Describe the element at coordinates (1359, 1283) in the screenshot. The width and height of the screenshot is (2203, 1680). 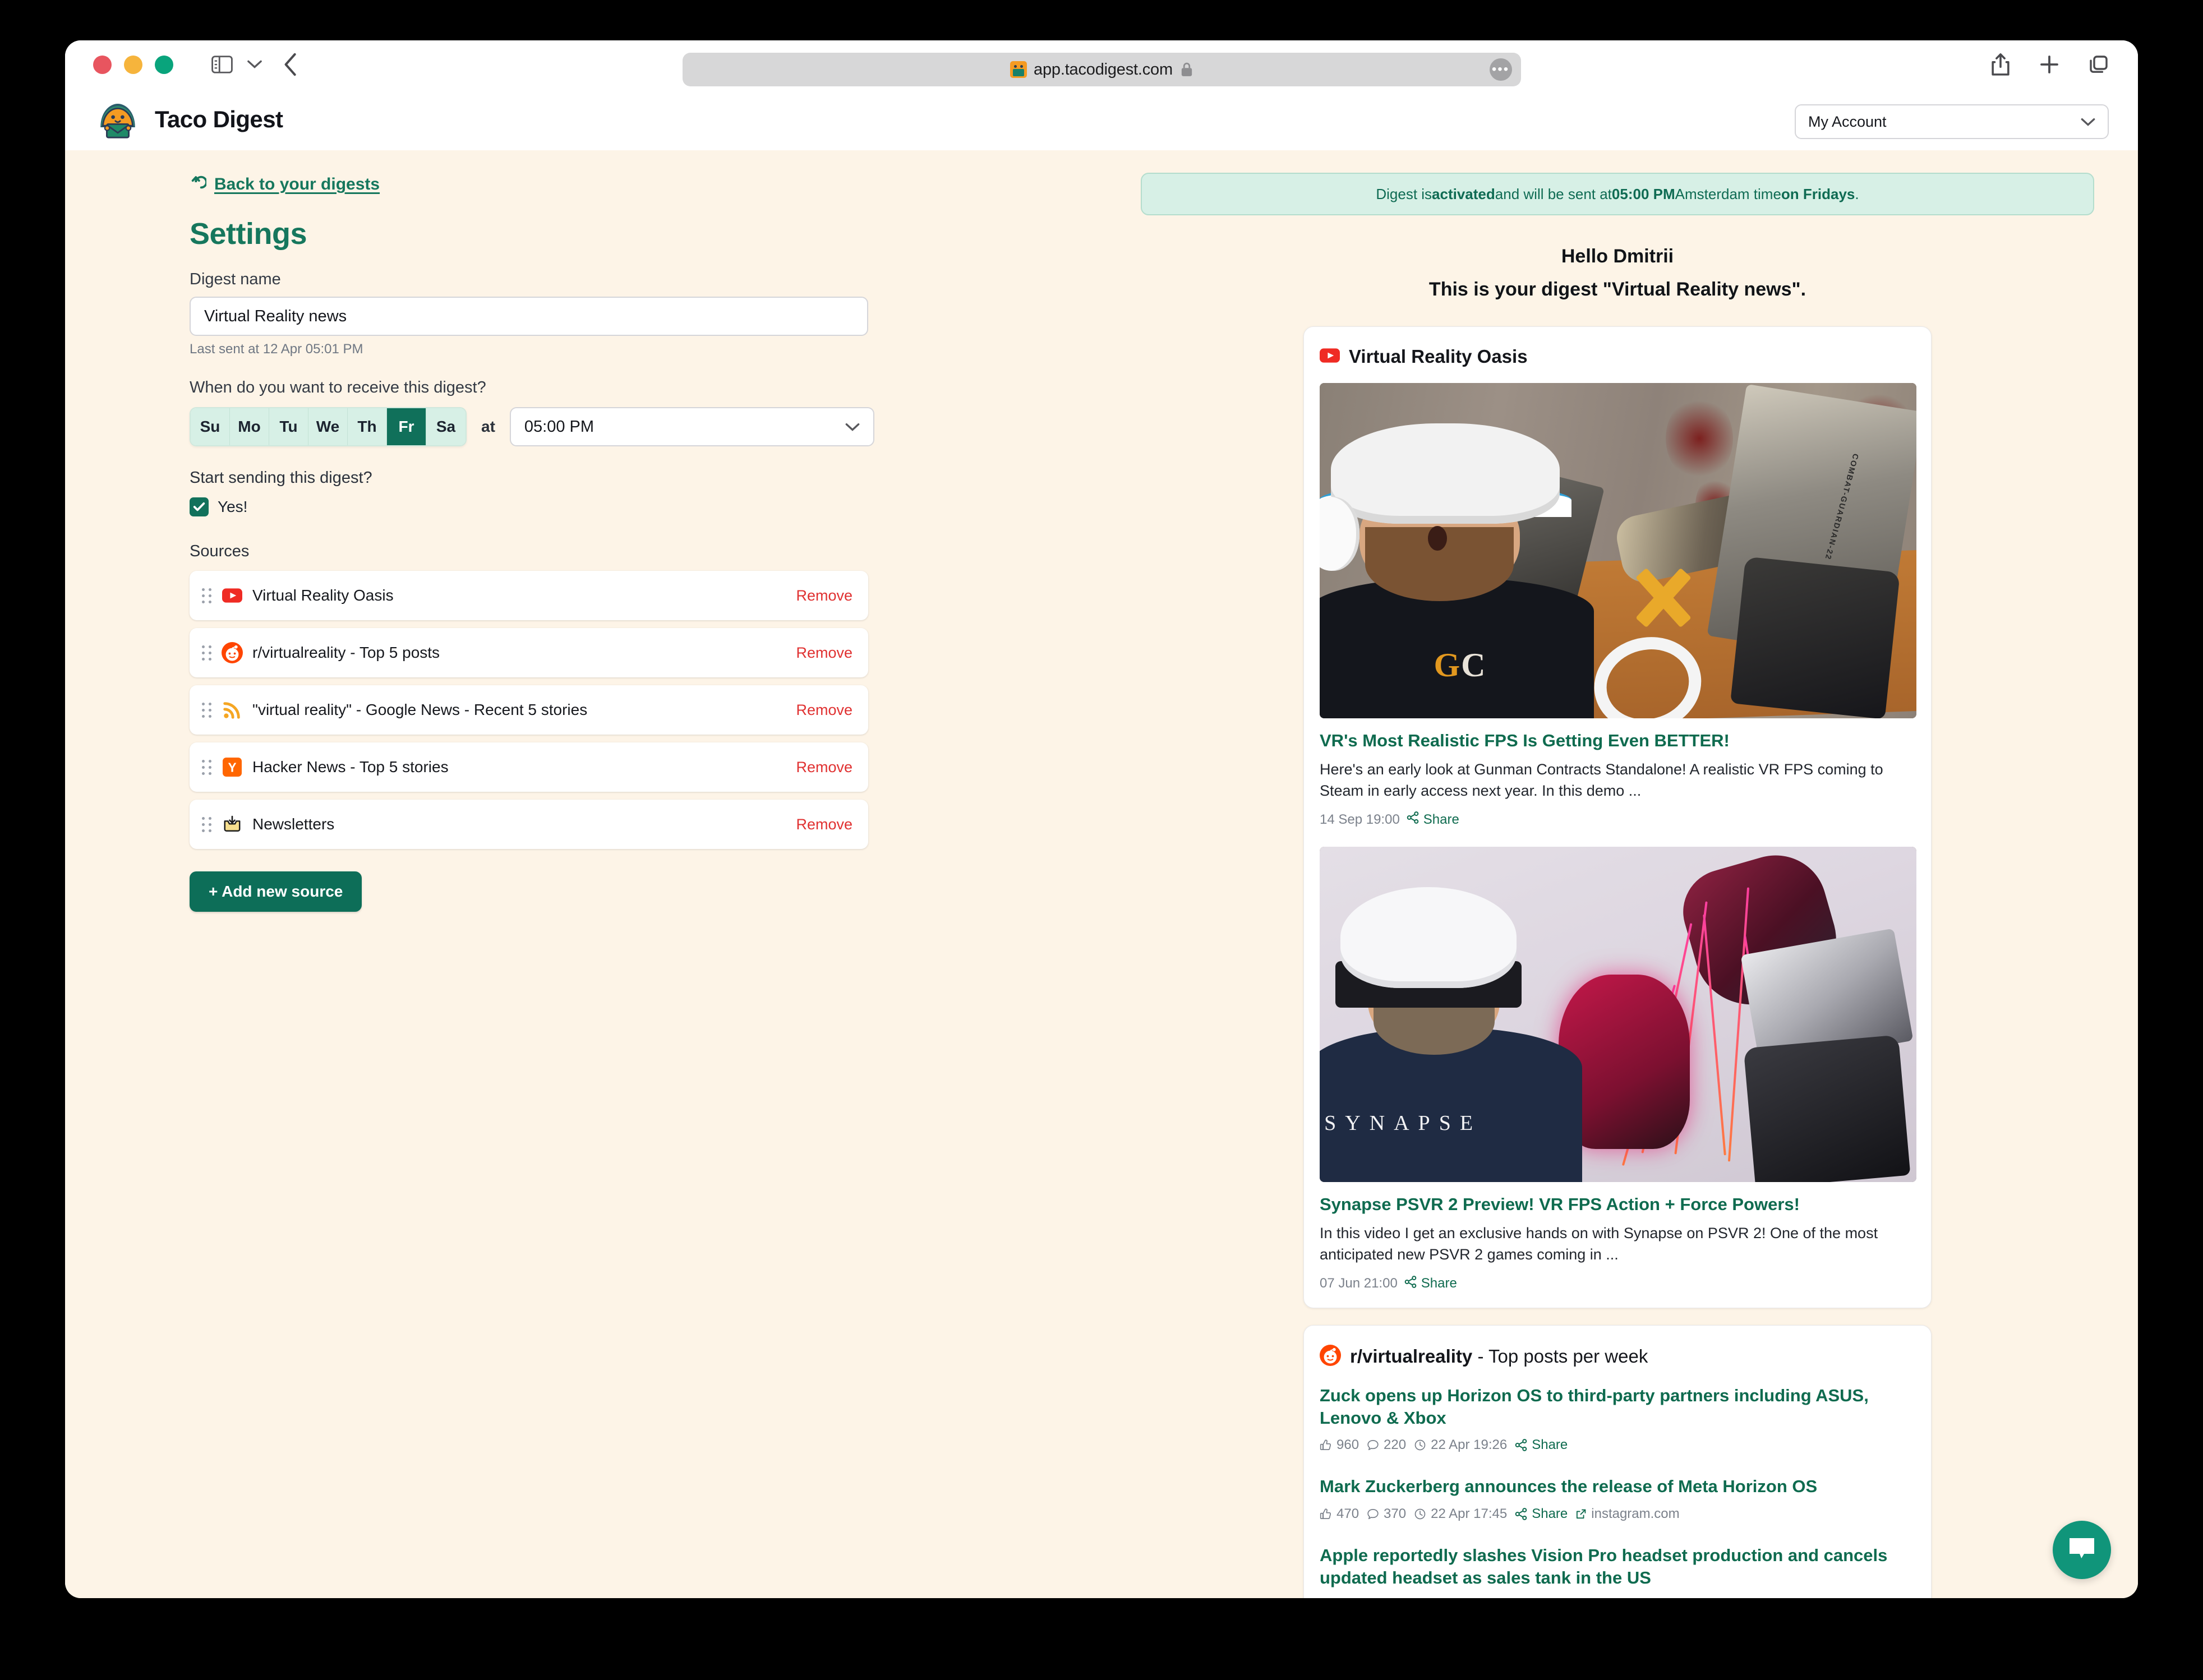
I see `video-date: 07 Jun 21:00` at that location.